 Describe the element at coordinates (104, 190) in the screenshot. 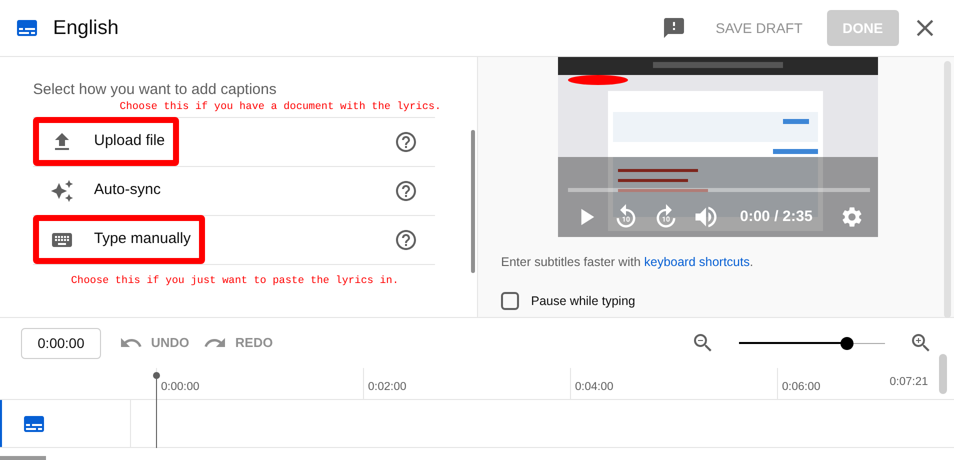

I see `highlight-frame: Auto-sync` at that location.